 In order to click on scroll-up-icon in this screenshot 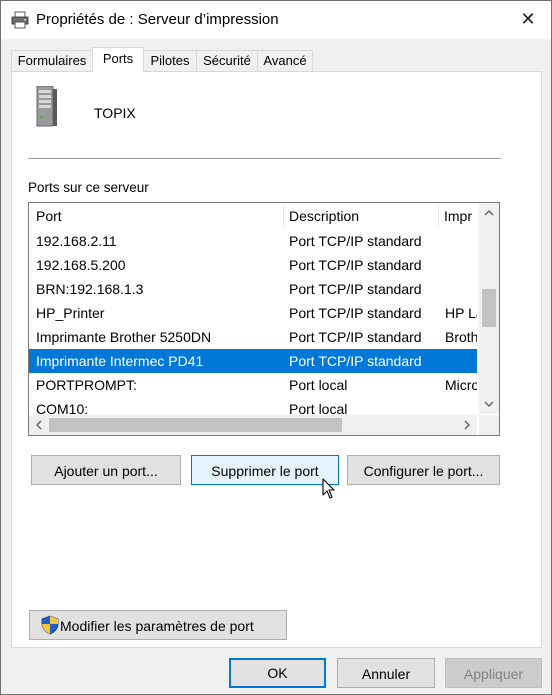, I will do `click(489, 213)`.